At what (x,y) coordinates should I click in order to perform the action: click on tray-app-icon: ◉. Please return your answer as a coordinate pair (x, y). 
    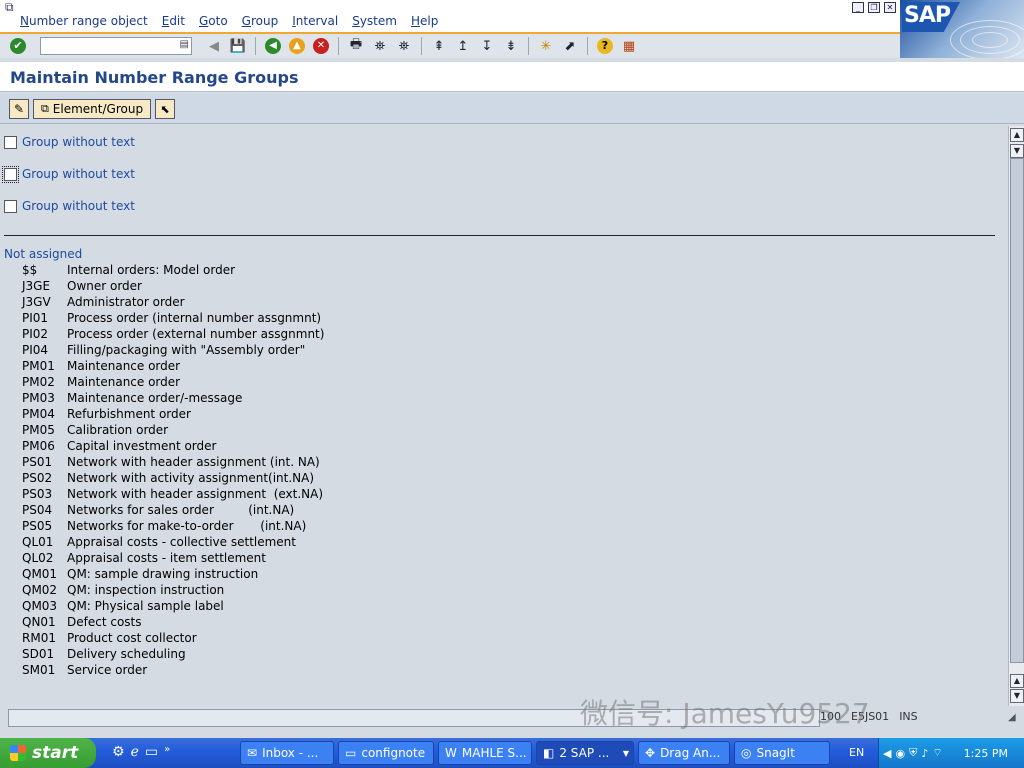
    Looking at the image, I should click on (900, 753).